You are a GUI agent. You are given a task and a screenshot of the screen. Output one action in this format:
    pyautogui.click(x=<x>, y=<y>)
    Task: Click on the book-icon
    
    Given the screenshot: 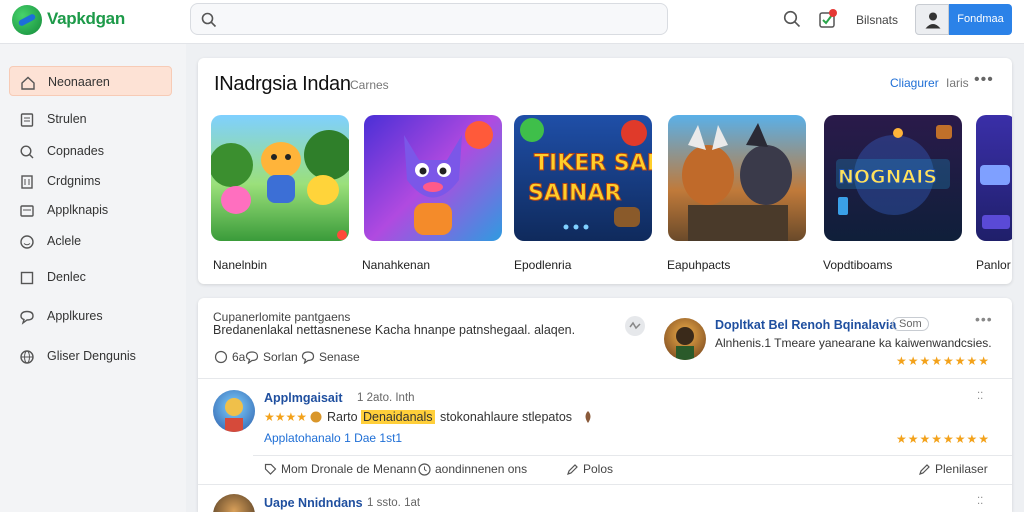 What is the action you would take?
    pyautogui.click(x=27, y=120)
    